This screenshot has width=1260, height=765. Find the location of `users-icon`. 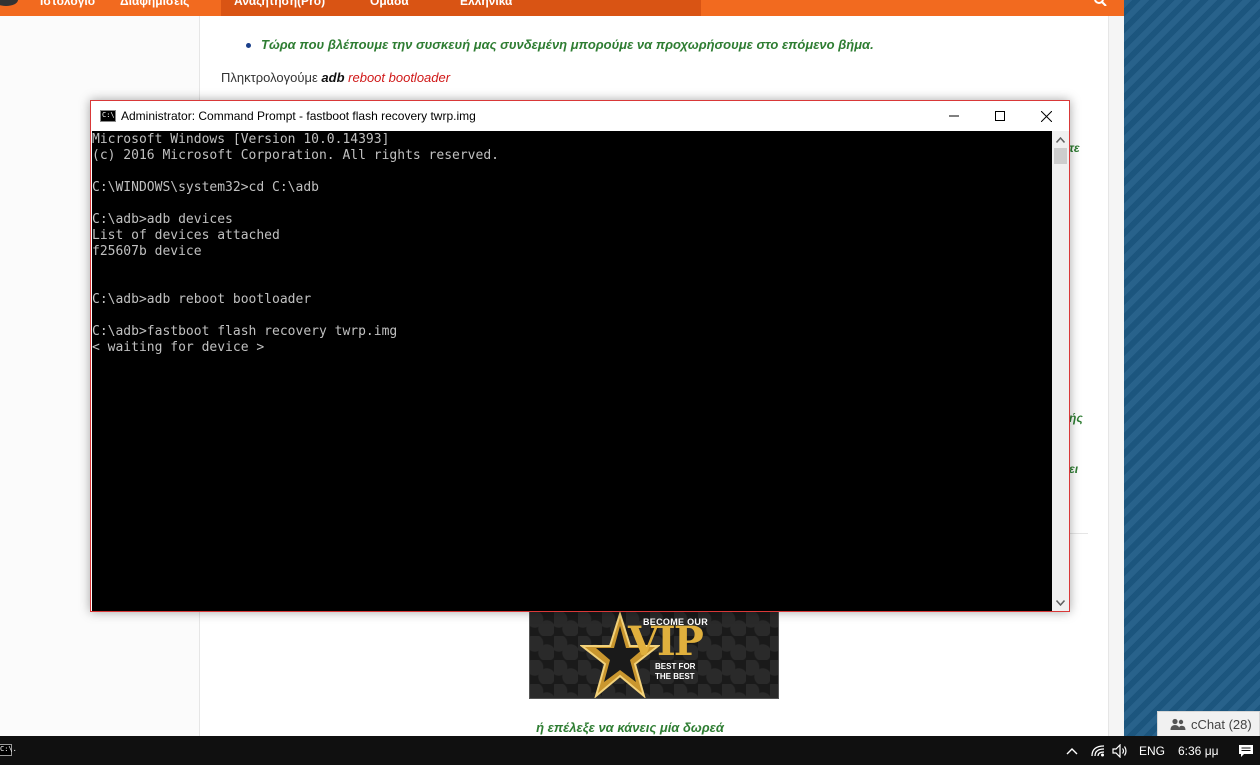

users-icon is located at coordinates (1178, 724).